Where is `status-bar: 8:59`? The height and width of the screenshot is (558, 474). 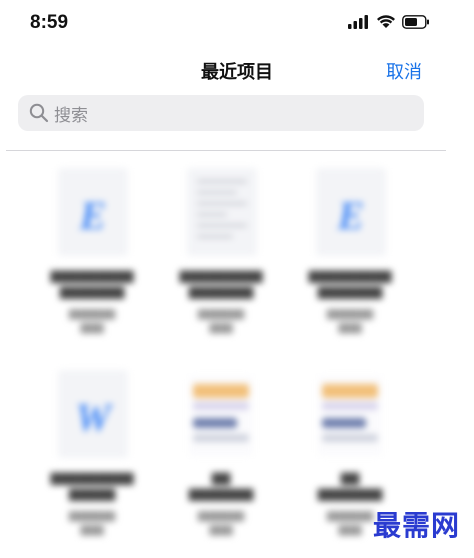
status-bar: 8:59 is located at coordinates (237, 23).